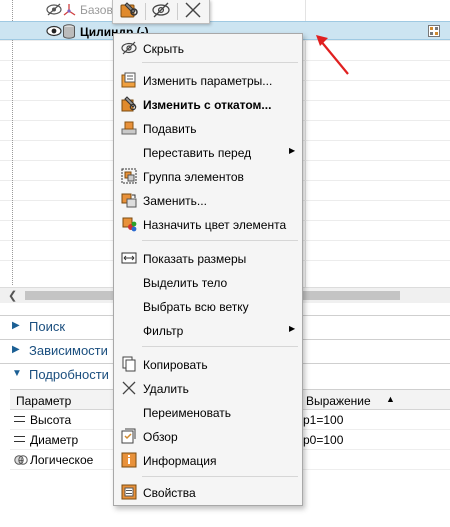  Describe the element at coordinates (129, 364) in the screenshot. I see `copy-icon` at that location.